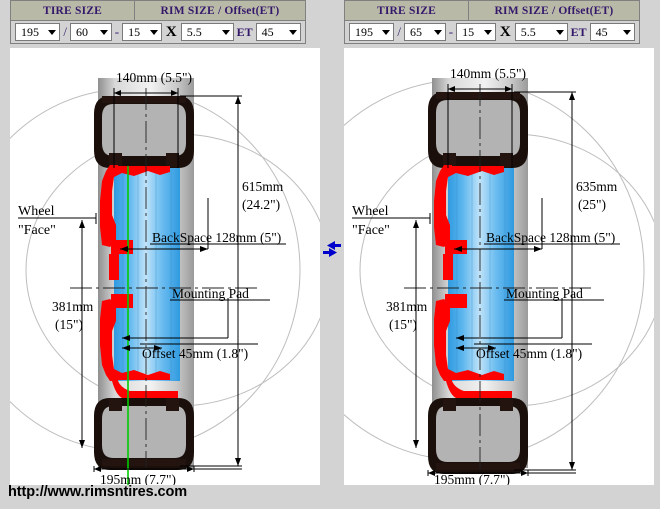 This screenshot has height=509, width=660. What do you see at coordinates (36, 211) in the screenshot?
I see `left-wheel-face-line1: Wheel` at bounding box center [36, 211].